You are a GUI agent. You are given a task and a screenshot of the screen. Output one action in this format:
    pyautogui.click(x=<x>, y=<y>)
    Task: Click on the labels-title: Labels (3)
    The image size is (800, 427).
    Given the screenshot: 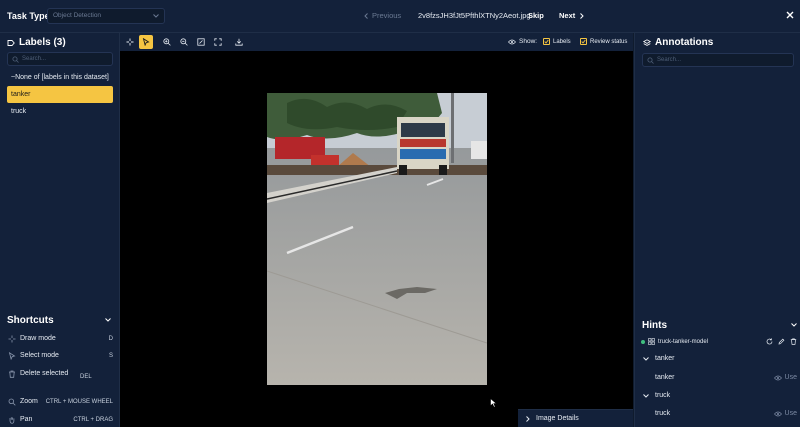 What is the action you would take?
    pyautogui.click(x=42, y=42)
    